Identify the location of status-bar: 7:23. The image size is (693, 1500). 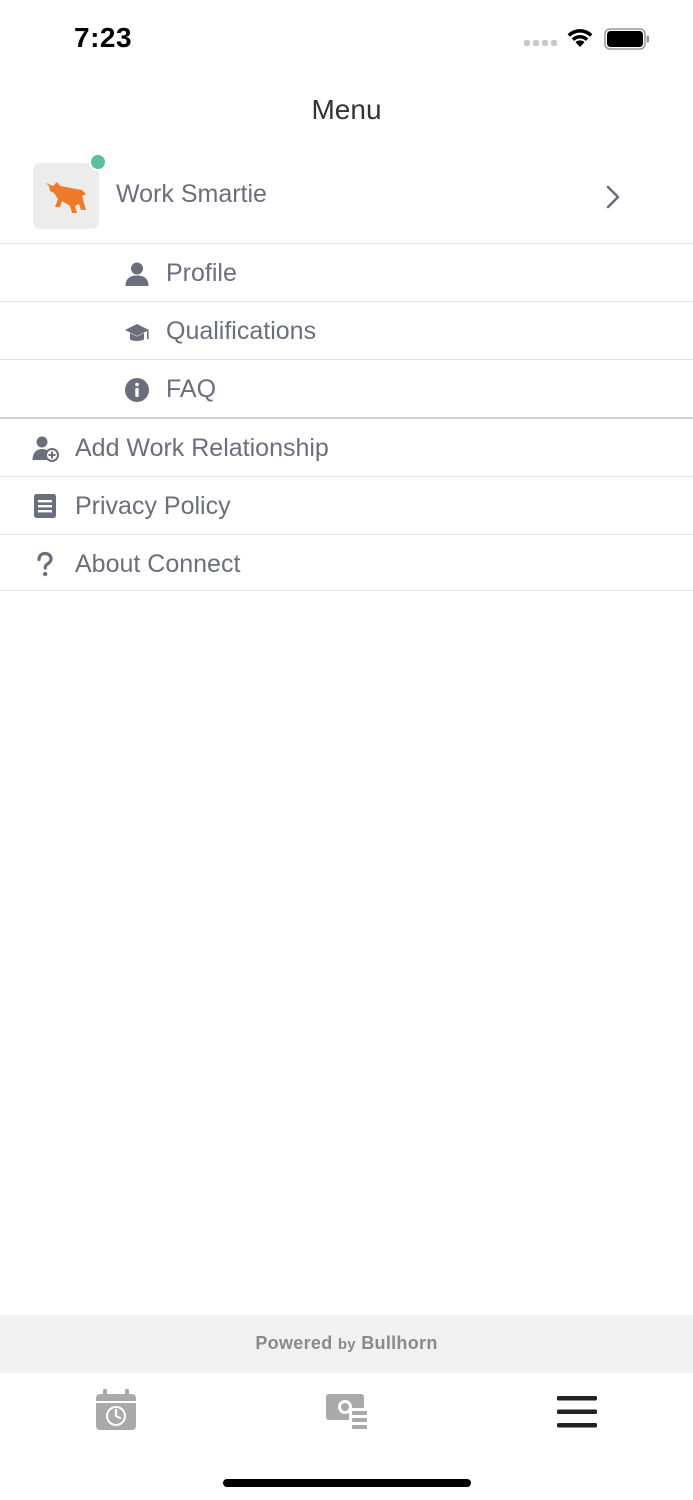
(346, 40).